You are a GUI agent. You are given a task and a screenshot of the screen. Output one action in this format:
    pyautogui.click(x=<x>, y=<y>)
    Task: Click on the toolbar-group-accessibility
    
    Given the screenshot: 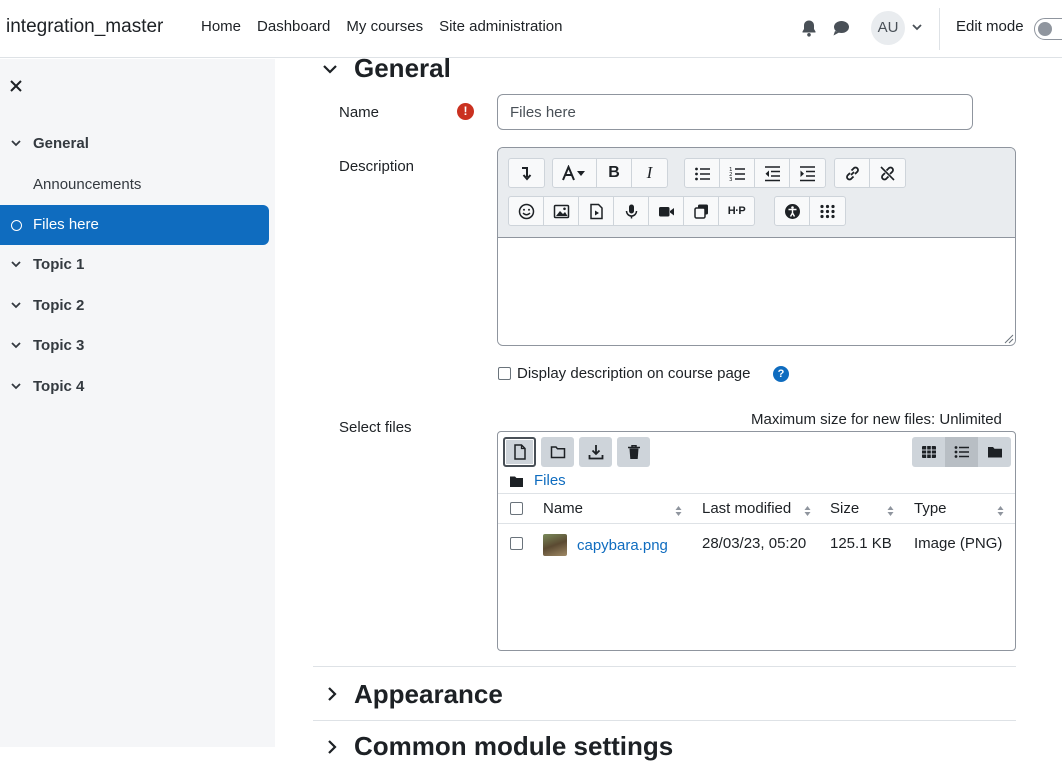 What is the action you would take?
    pyautogui.click(x=810, y=211)
    